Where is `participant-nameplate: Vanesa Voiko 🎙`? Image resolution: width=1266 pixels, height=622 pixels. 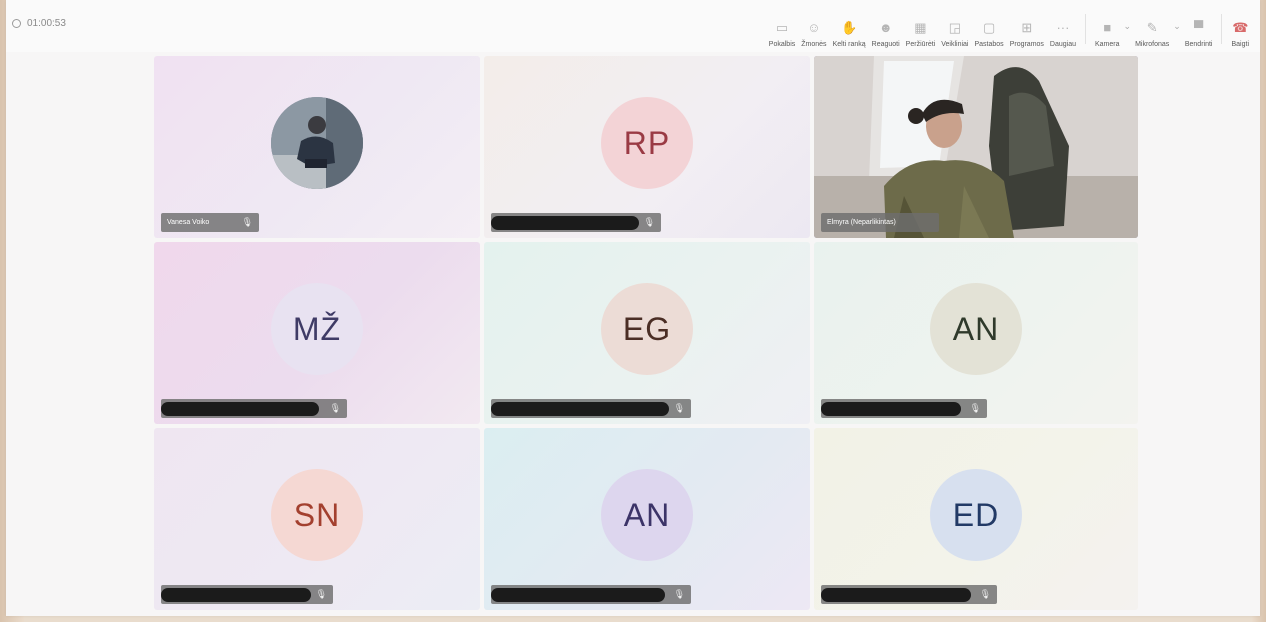
participant-nameplate: Vanesa Voiko 🎙 is located at coordinates (210, 222).